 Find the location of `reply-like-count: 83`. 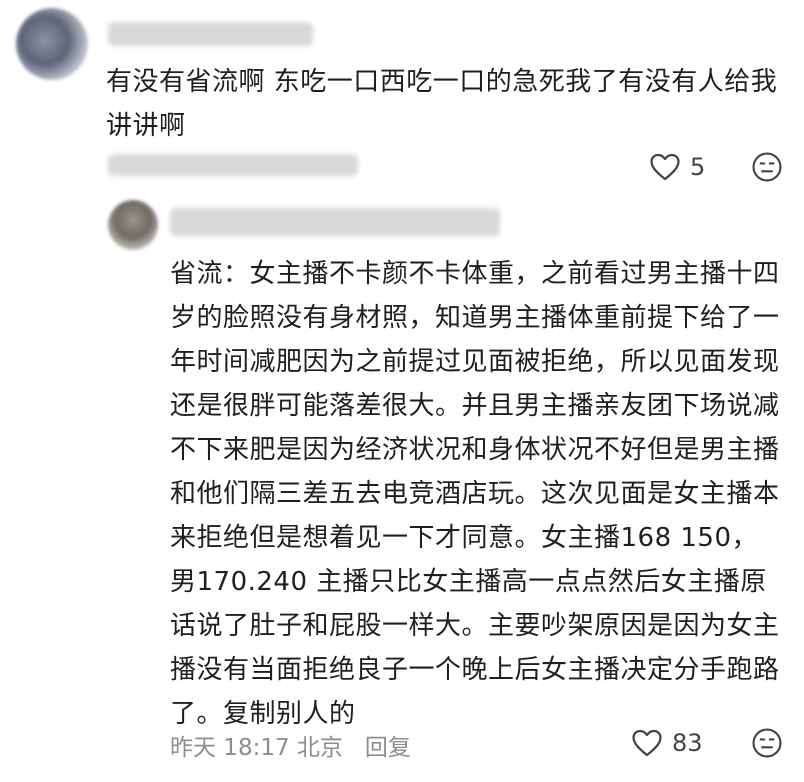

reply-like-count: 83 is located at coordinates (687, 743).